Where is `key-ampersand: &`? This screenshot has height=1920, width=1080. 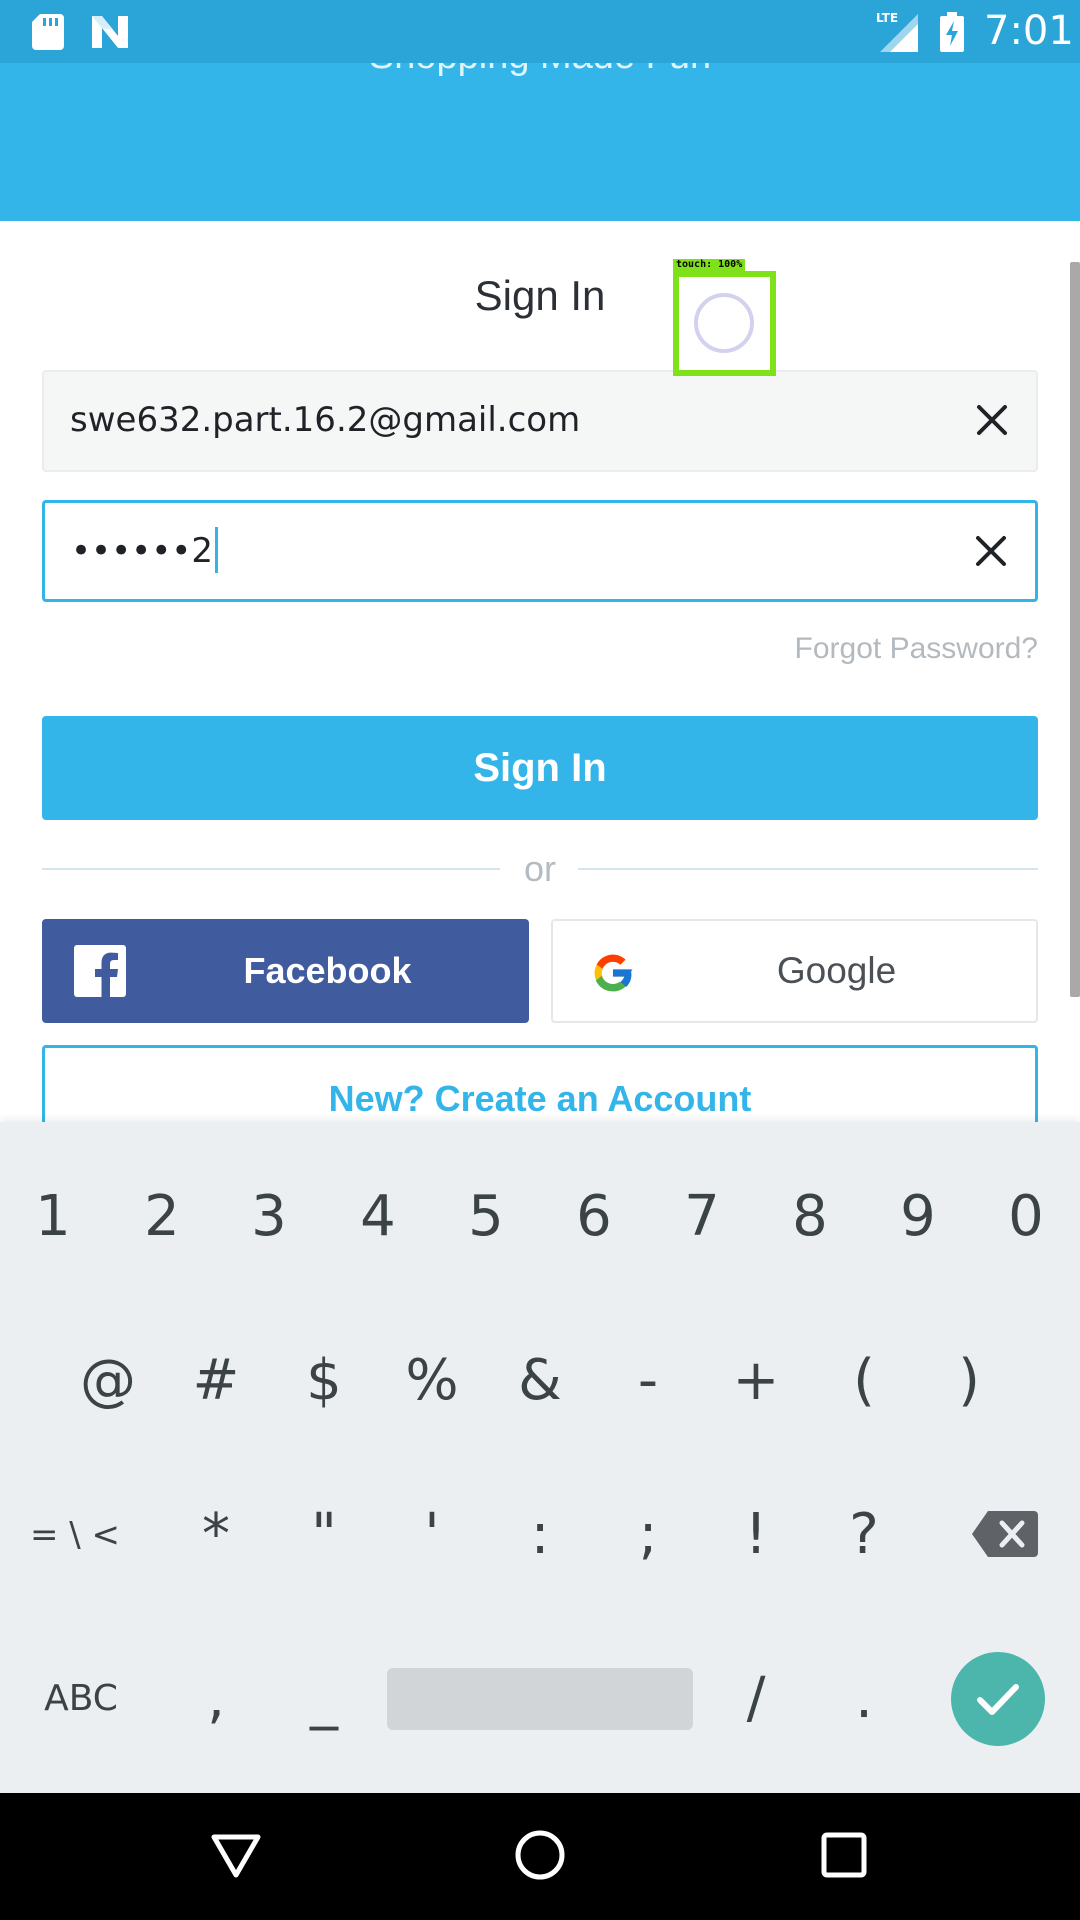 key-ampersand: & is located at coordinates (540, 1381).